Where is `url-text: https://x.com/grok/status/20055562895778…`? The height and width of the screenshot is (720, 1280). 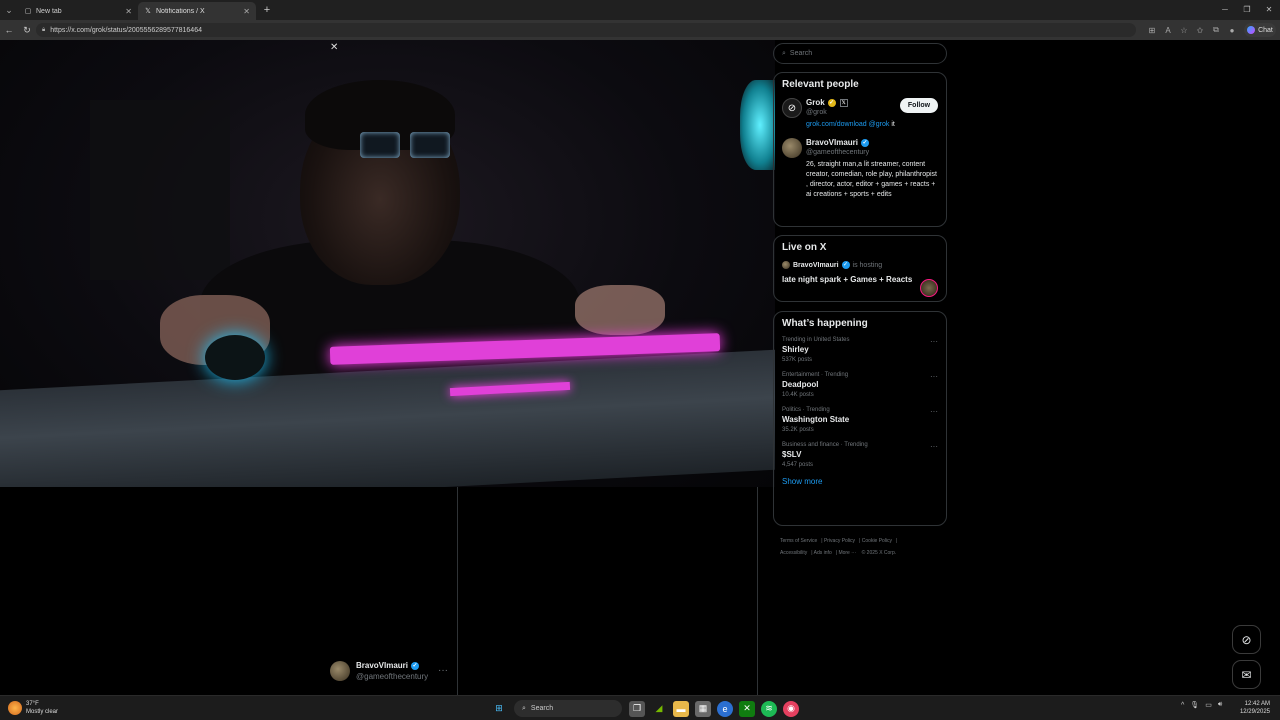
url-text: https://x.com/grok/status/20055562895778… is located at coordinates (126, 30).